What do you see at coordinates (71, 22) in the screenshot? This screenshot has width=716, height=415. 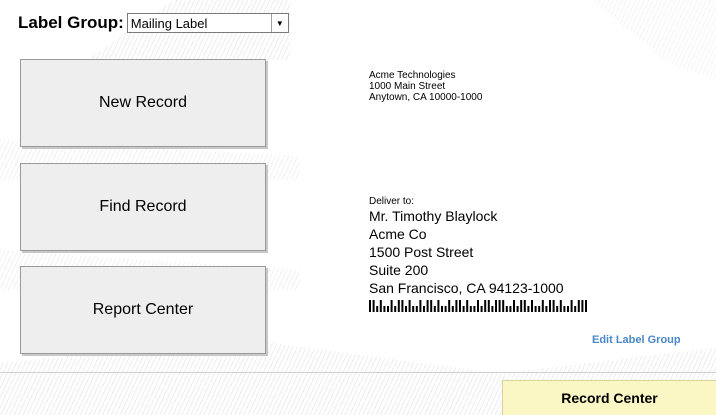 I see `label-group-label: Label Group:` at bounding box center [71, 22].